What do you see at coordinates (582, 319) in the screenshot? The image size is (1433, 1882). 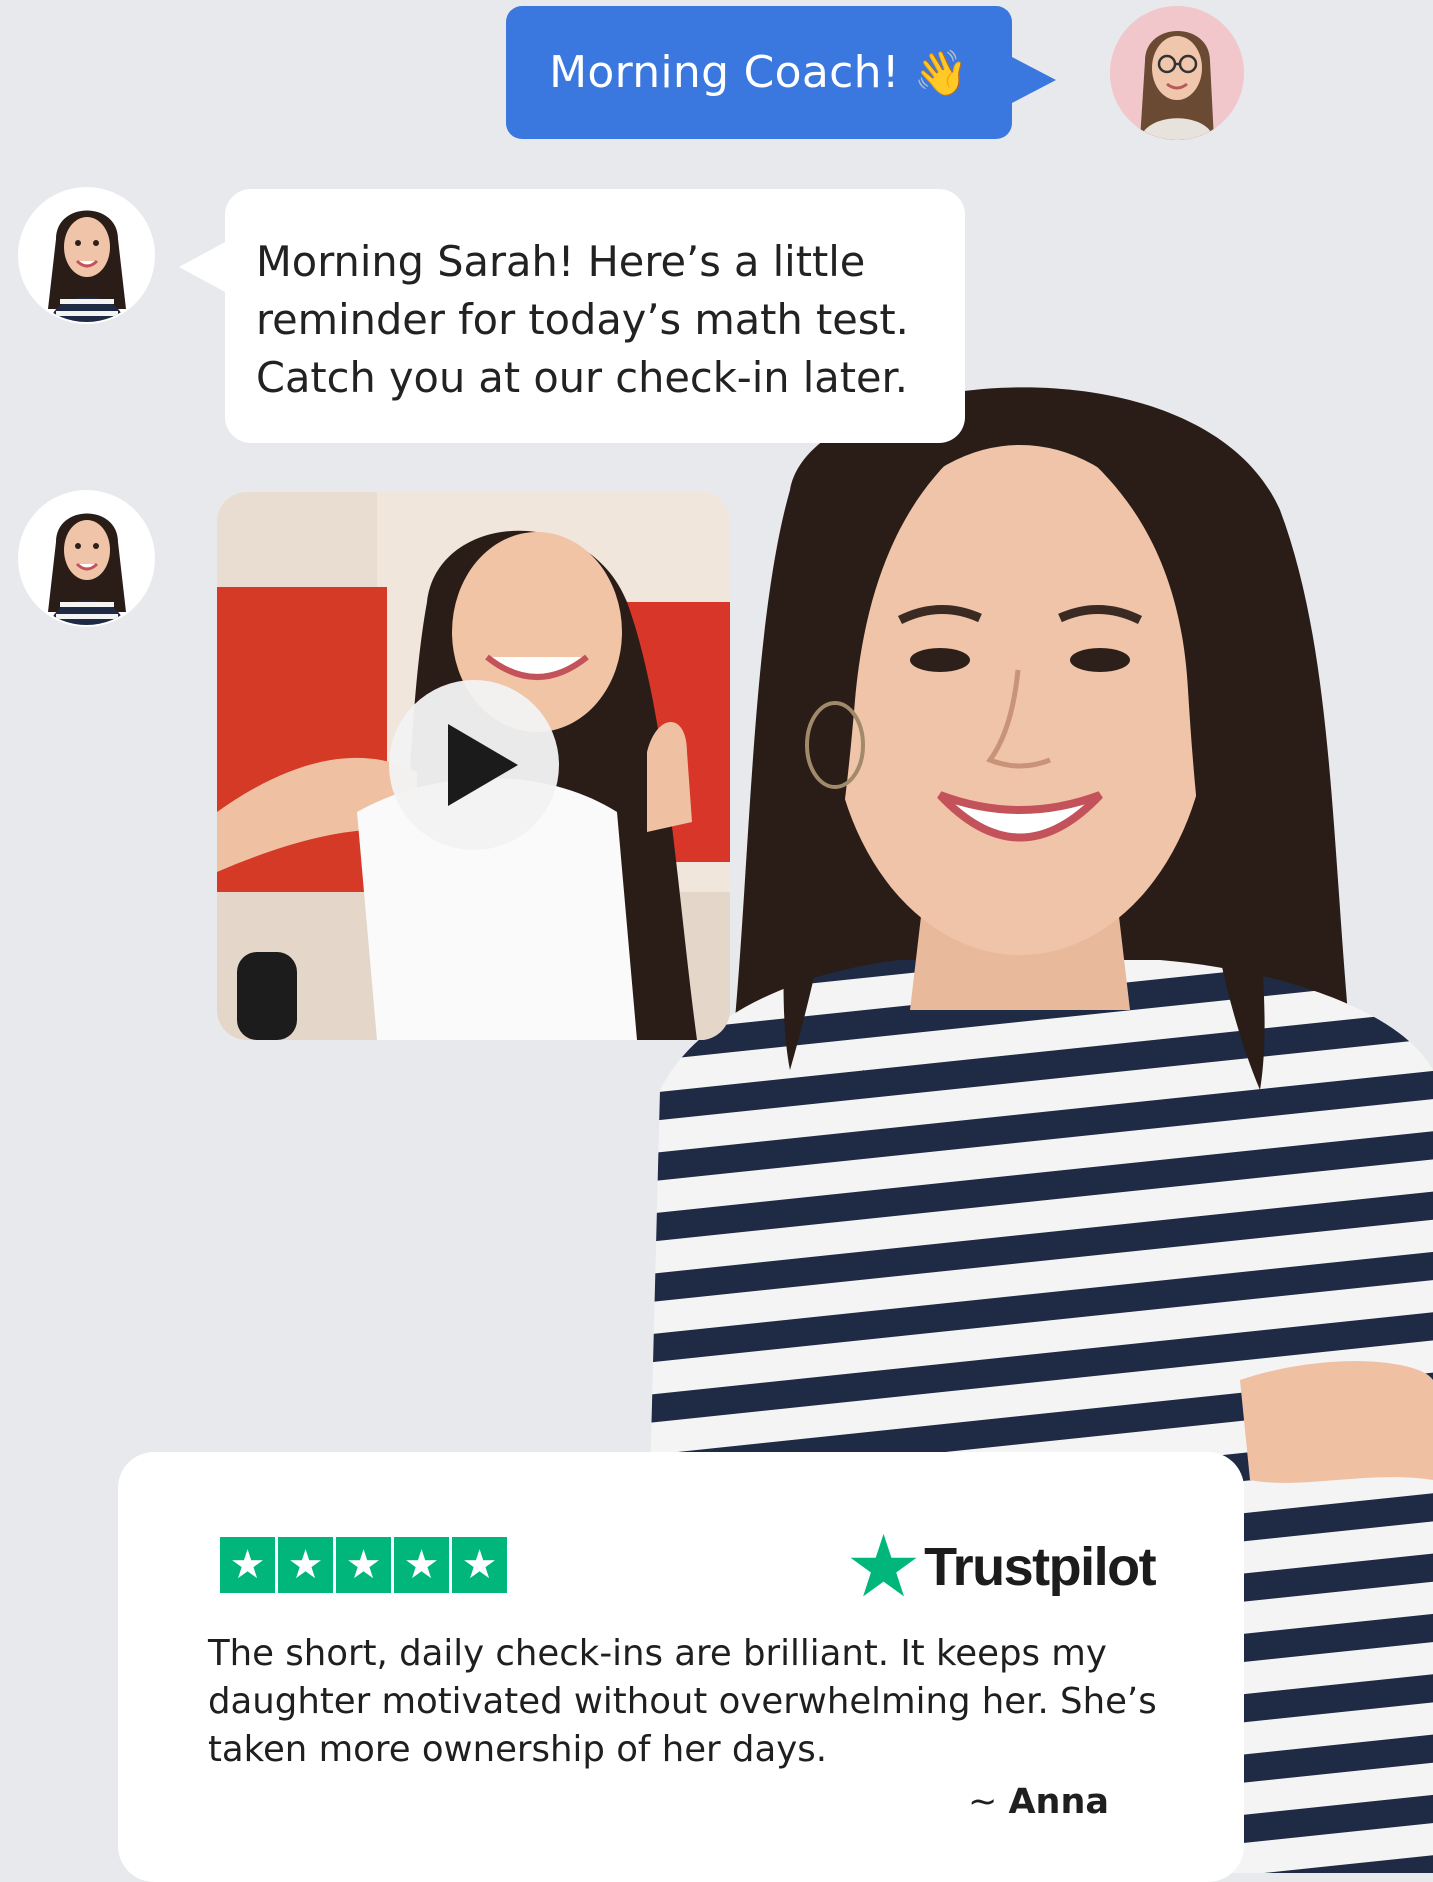 I see `incoming-message-line: reminder for today’s math test.` at bounding box center [582, 319].